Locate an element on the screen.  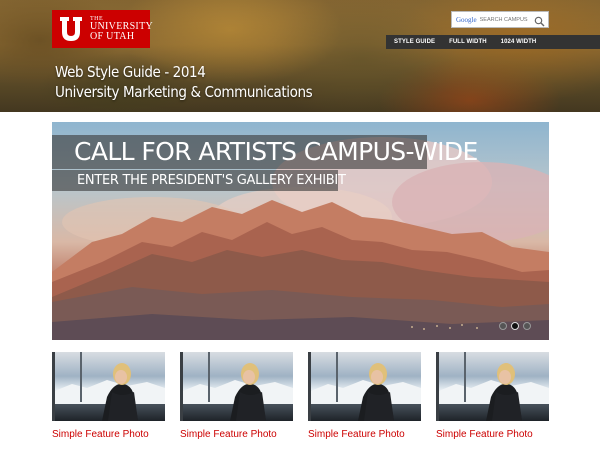
search-input is located at coordinates (506, 19).